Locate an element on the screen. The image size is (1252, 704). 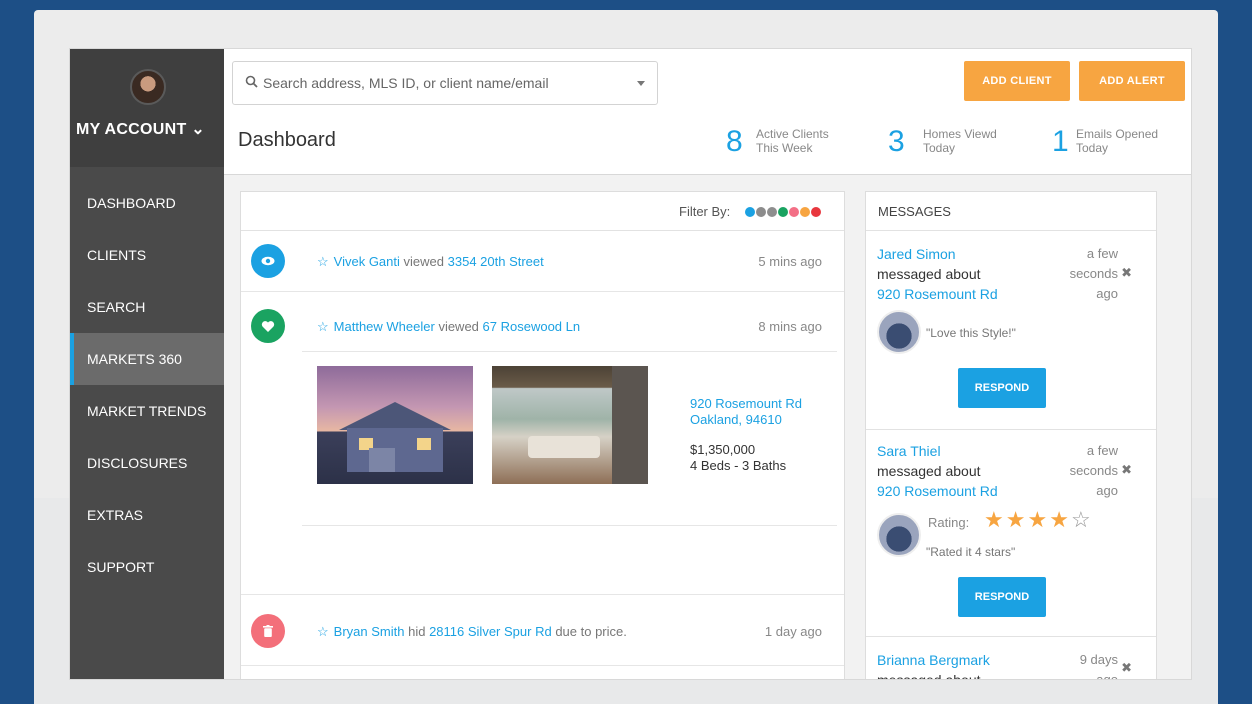
message-time: a few seconds ago is located at coordinates (1083, 471).